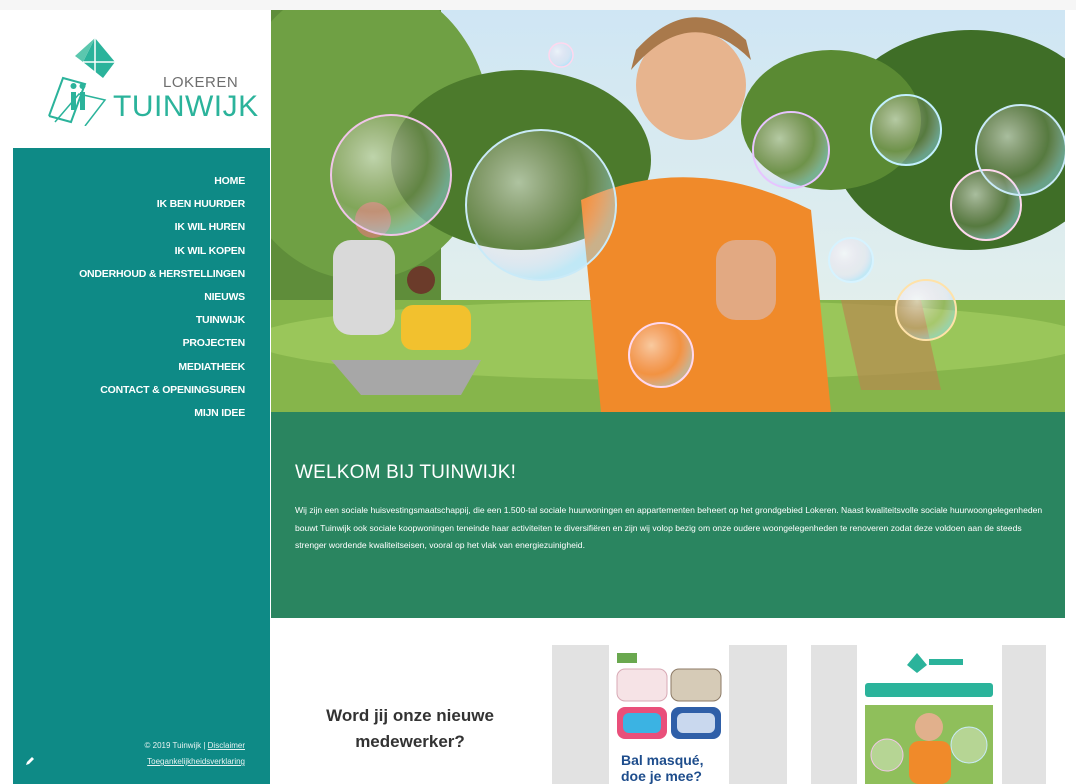 This screenshot has height=784, width=1076. What do you see at coordinates (175, 745) in the screenshot?
I see `copyright-text: © 2019 Tuinwijk |` at bounding box center [175, 745].